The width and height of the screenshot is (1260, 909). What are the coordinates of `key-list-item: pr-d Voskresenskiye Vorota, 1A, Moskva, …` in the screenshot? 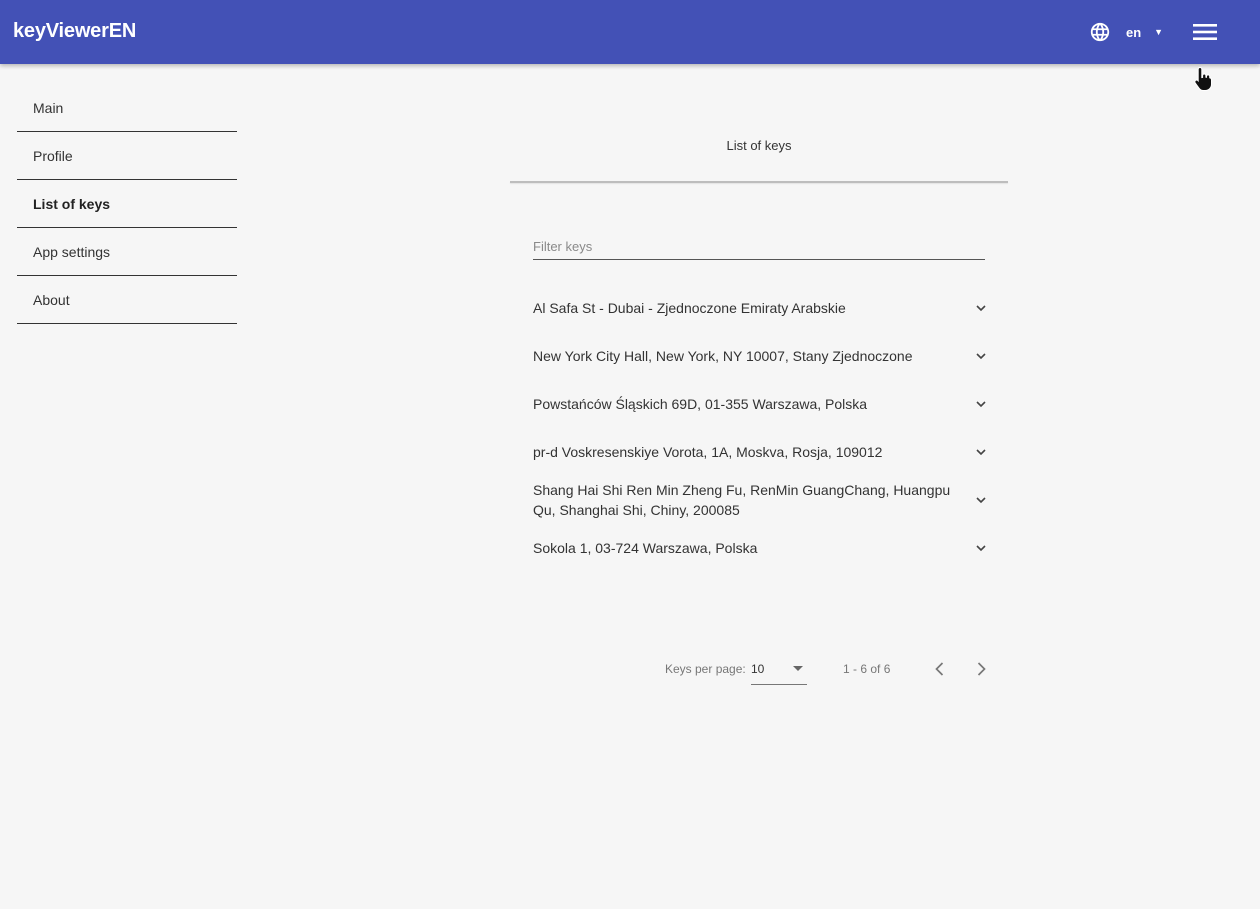 It's located at (763, 452).